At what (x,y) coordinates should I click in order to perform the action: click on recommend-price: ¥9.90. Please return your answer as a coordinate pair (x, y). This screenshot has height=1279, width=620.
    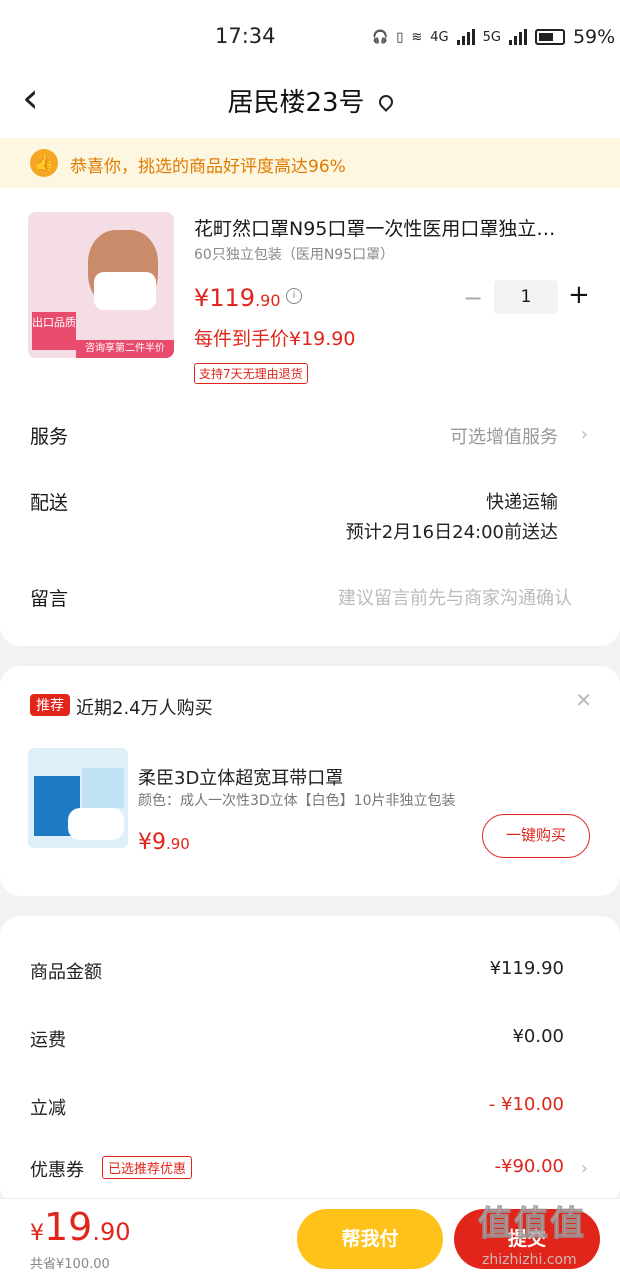
    Looking at the image, I should click on (164, 842).